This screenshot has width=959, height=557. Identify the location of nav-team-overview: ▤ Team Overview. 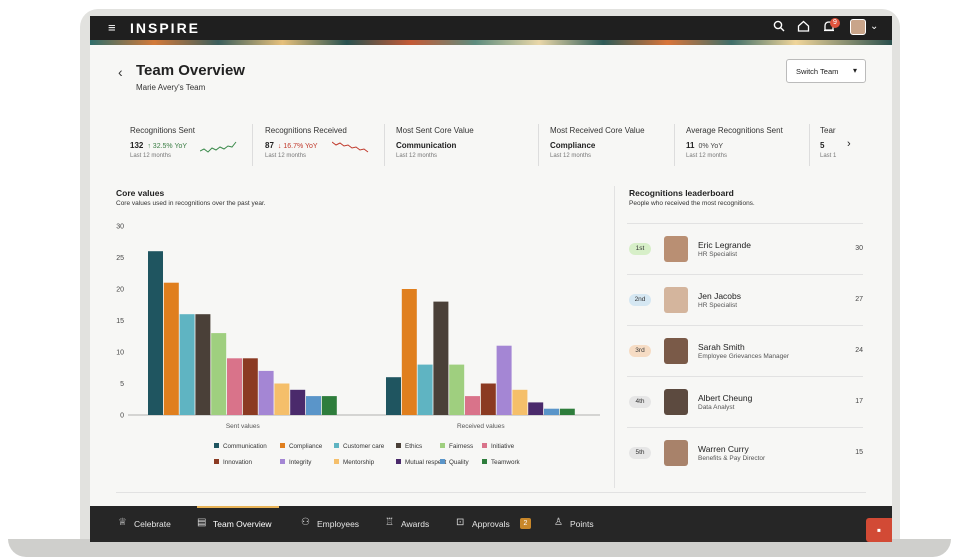
(239, 524).